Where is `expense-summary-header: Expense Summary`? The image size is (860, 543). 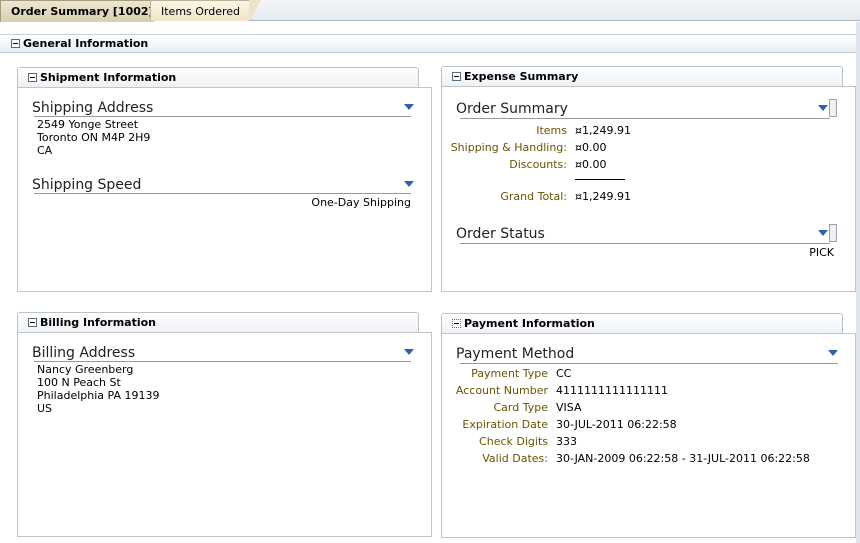 expense-summary-header: Expense Summary is located at coordinates (642, 76).